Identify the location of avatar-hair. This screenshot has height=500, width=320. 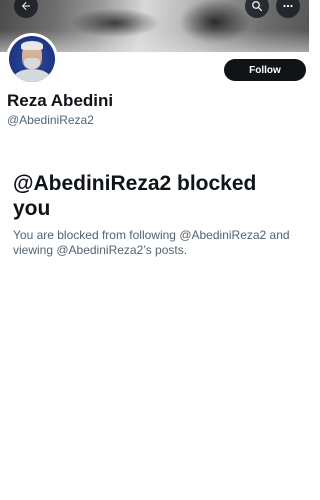
(32, 45).